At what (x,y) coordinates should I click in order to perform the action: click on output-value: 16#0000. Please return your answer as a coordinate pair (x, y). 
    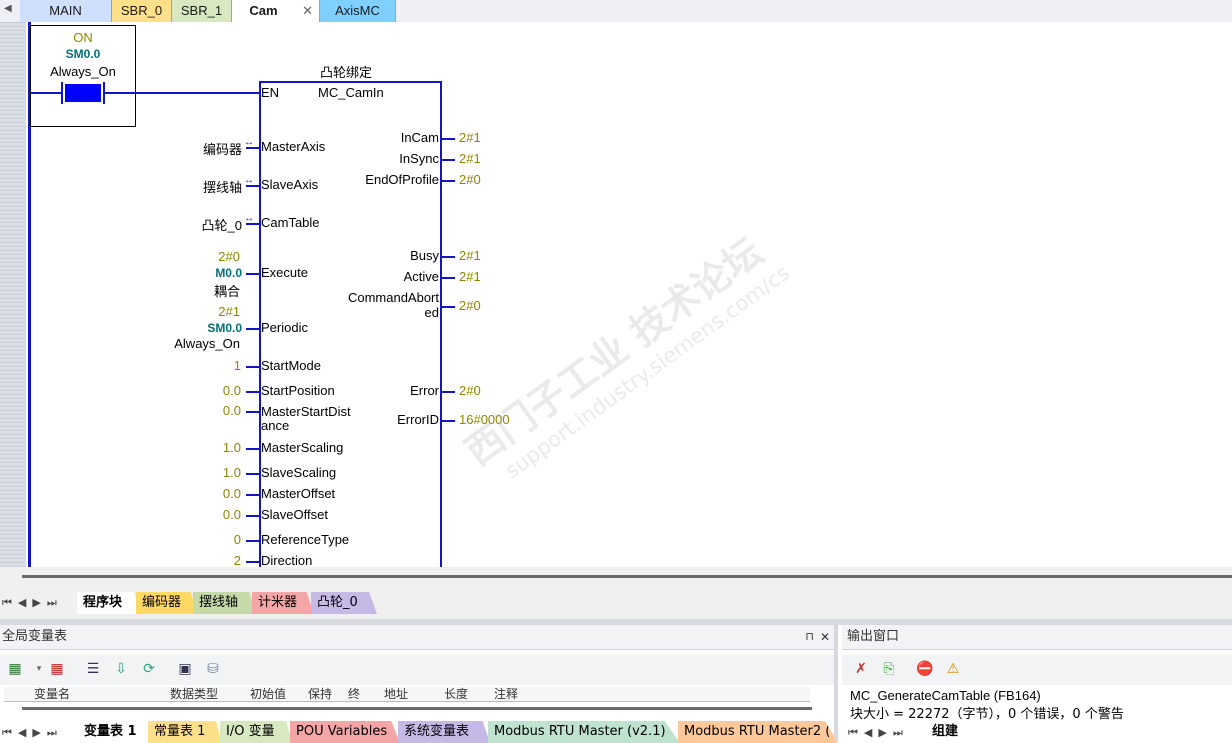
    Looking at the image, I should click on (484, 419).